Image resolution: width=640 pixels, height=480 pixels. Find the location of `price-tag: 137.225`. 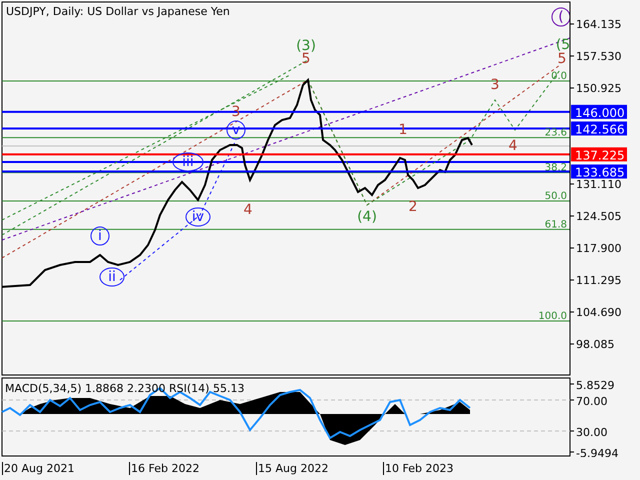

price-tag: 137.225 is located at coordinates (599, 154).